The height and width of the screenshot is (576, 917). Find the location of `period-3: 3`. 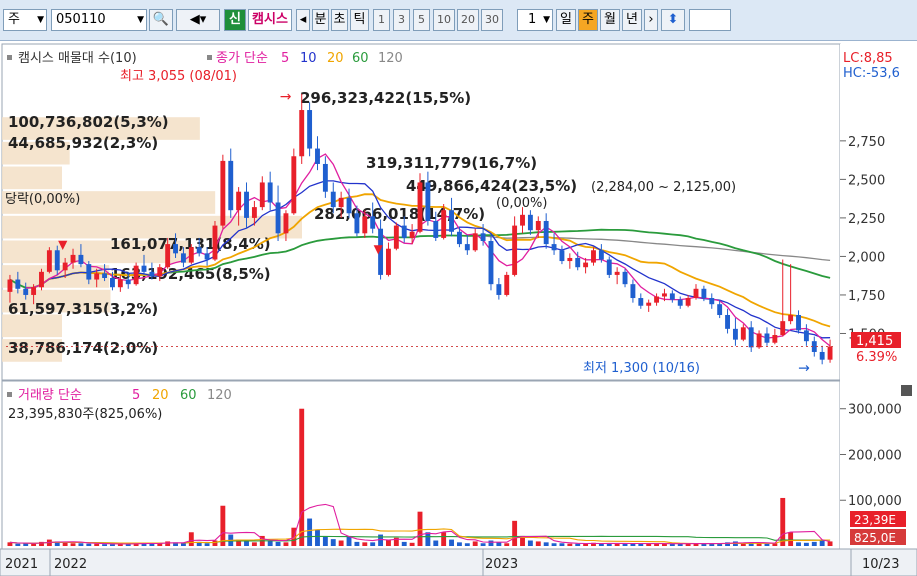

period-3: 3 is located at coordinates (401, 20).